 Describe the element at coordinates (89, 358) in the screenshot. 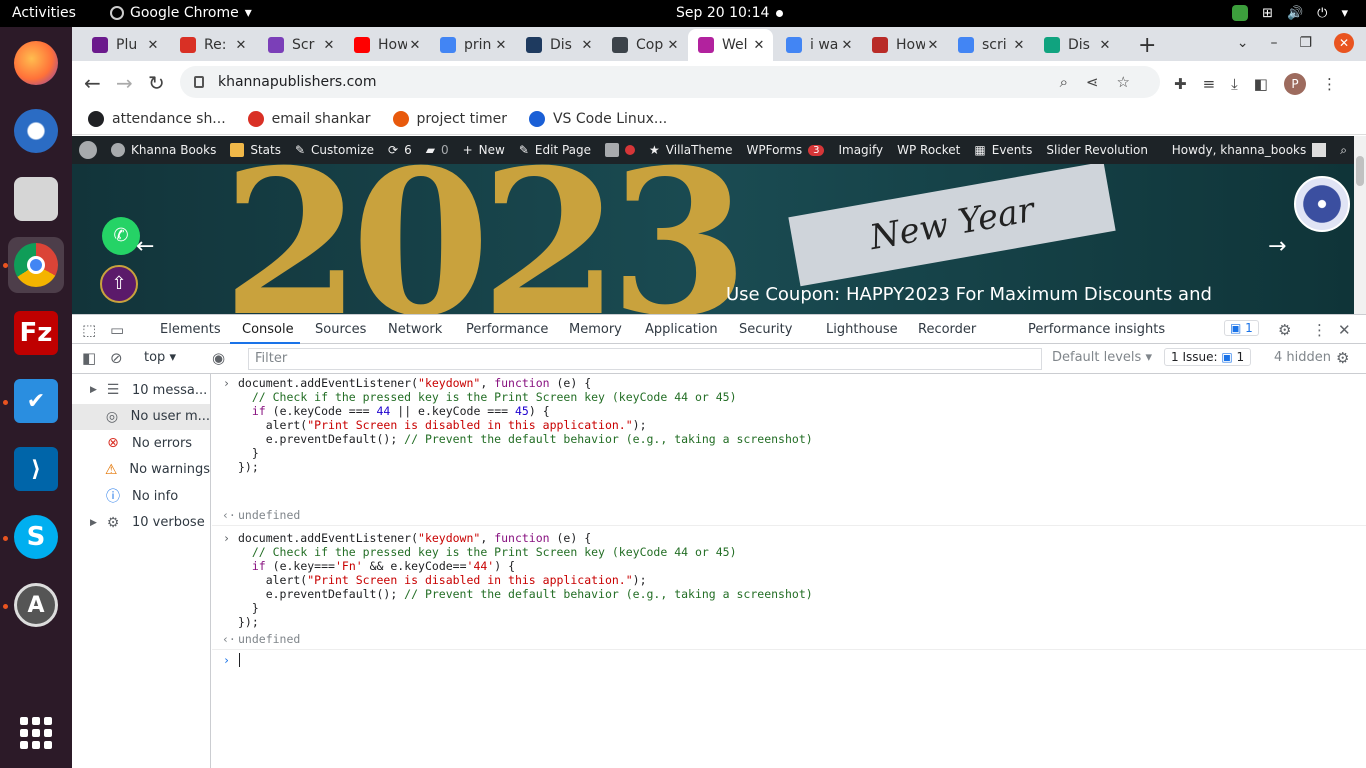

I see `sidebar-toggle-icon: ◧` at that location.